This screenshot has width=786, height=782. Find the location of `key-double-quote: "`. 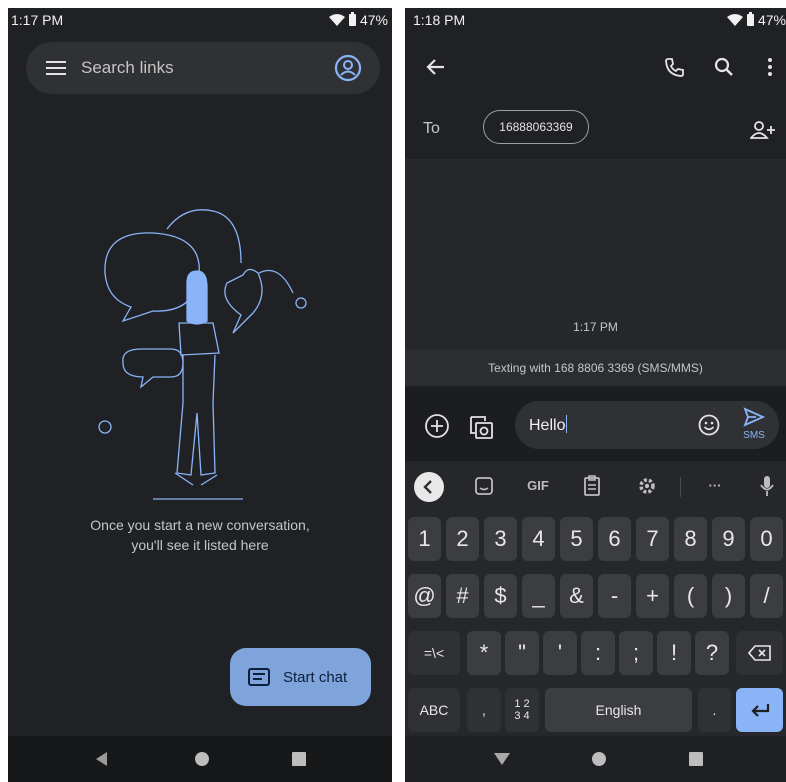

key-double-quote: " is located at coordinates (522, 653).